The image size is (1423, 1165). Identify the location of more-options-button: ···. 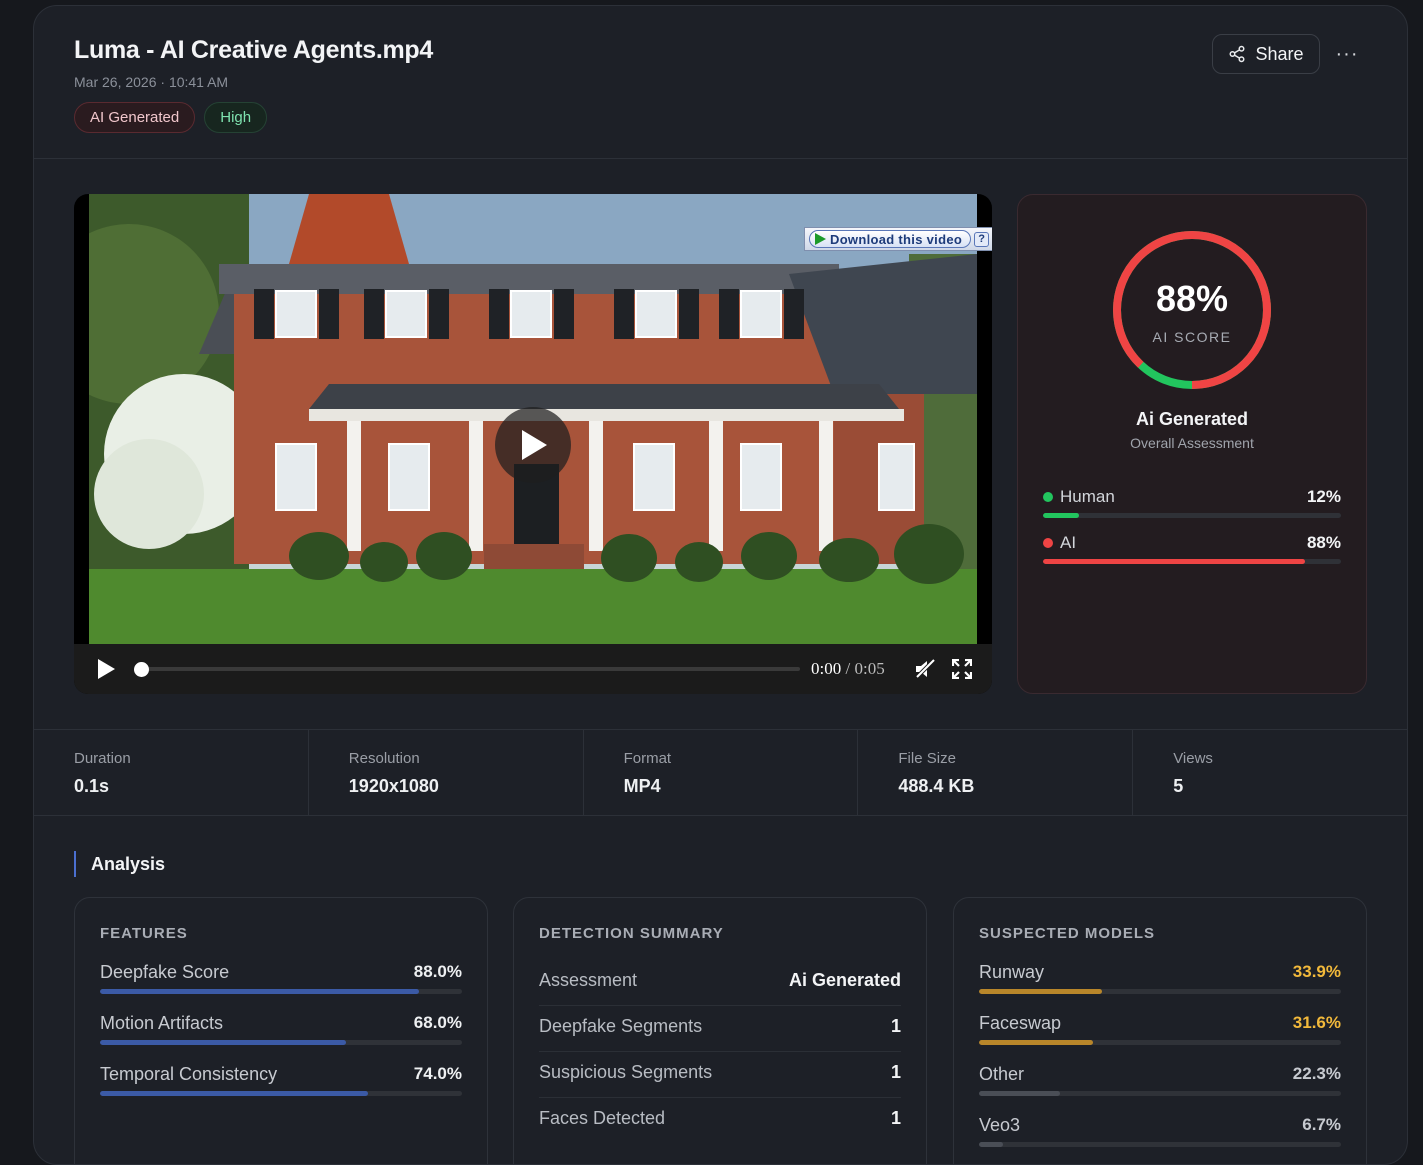
(1347, 54).